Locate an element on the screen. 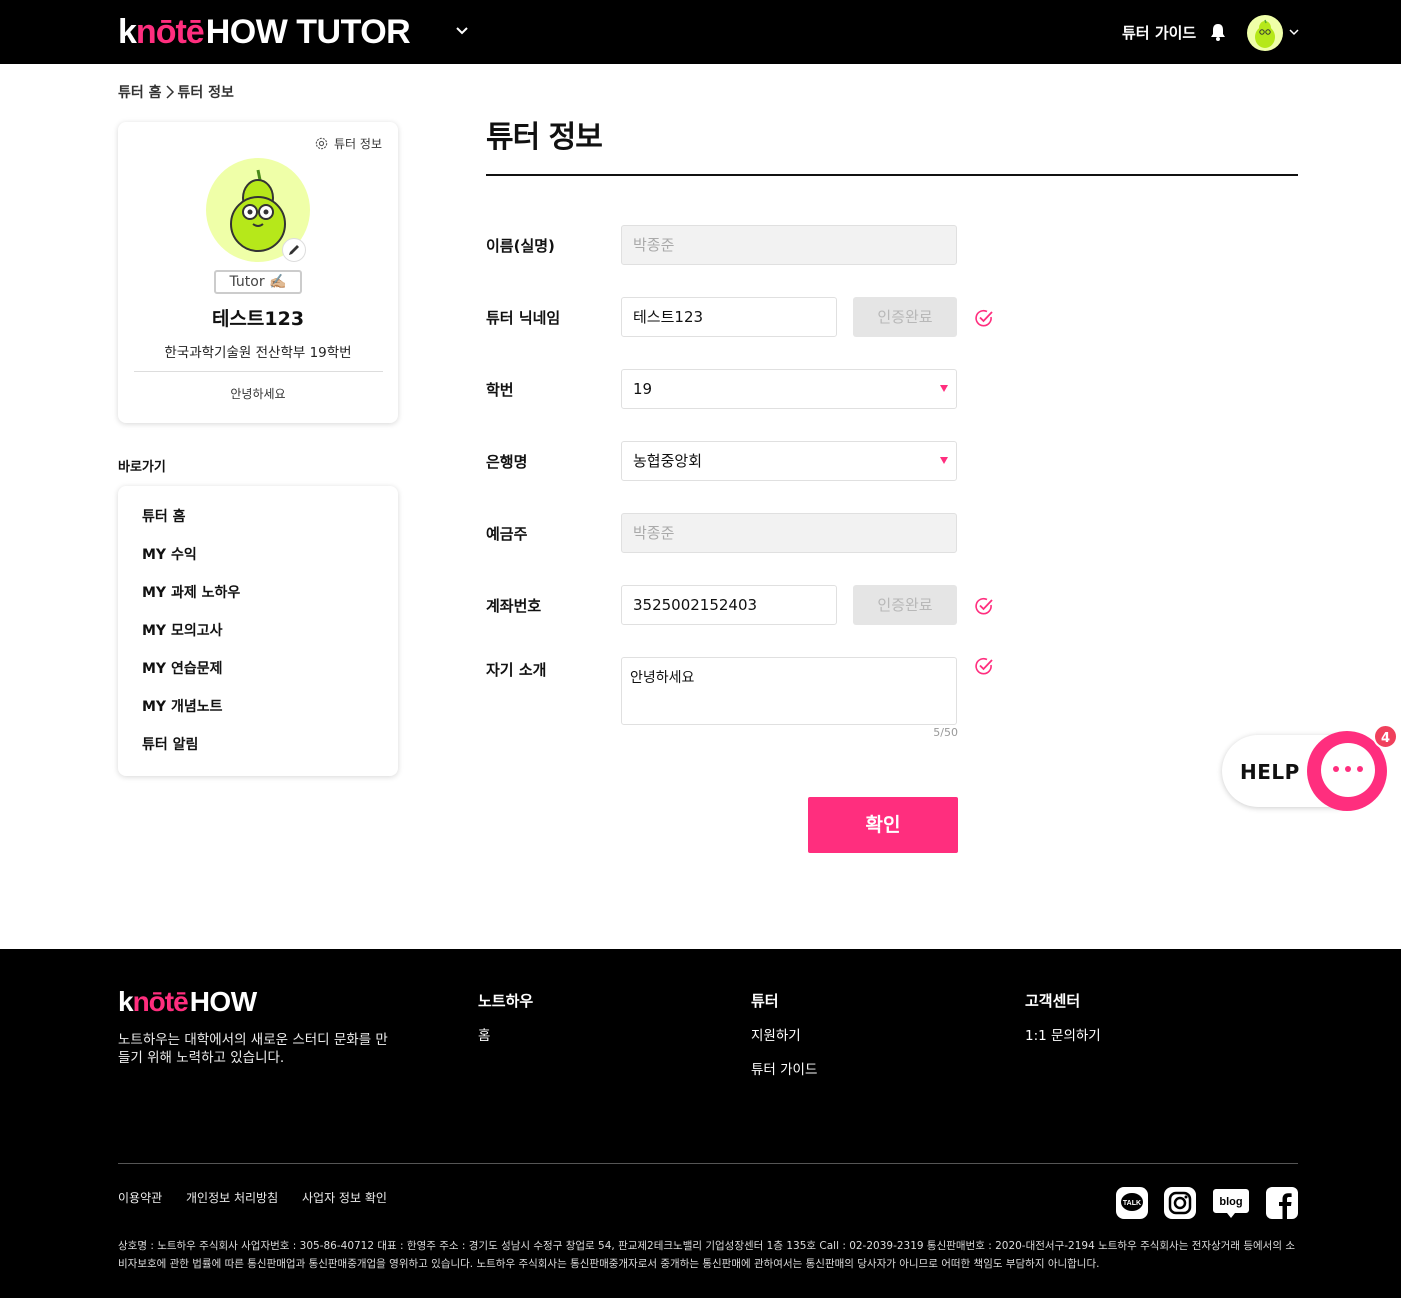 The image size is (1401, 1298). student-year-value: 19 is located at coordinates (643, 389).